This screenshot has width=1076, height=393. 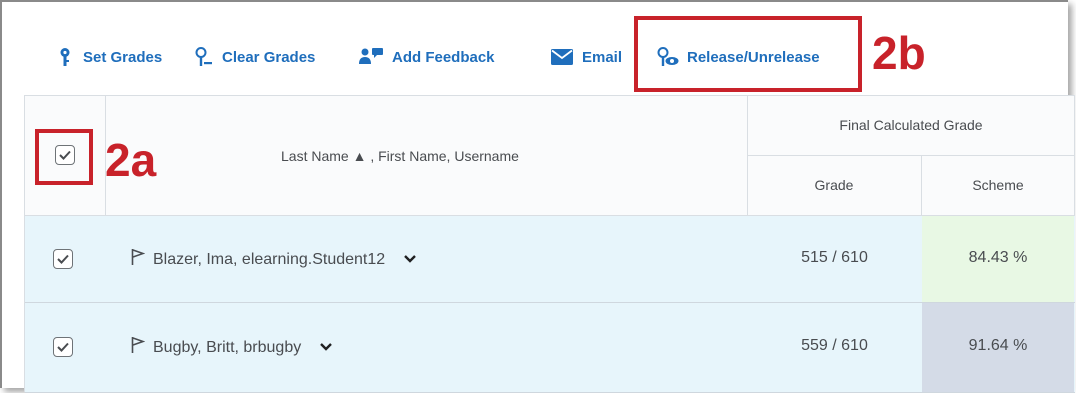 What do you see at coordinates (65, 57) in the screenshot?
I see `key-icon` at bounding box center [65, 57].